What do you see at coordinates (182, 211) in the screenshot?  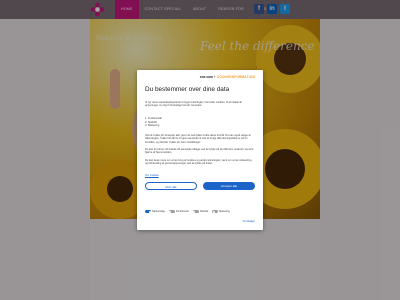 I see `toggle-label: Funktionelle` at bounding box center [182, 211].